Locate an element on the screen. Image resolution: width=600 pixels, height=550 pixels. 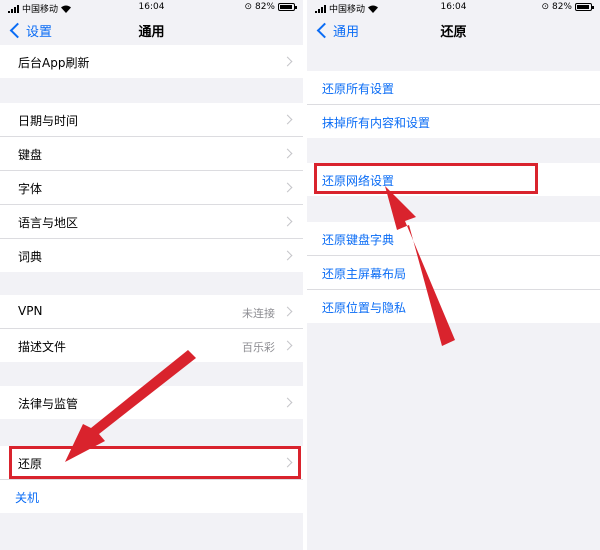
settings-row-keyboard: 键盘 is located at coordinates (151, 154).